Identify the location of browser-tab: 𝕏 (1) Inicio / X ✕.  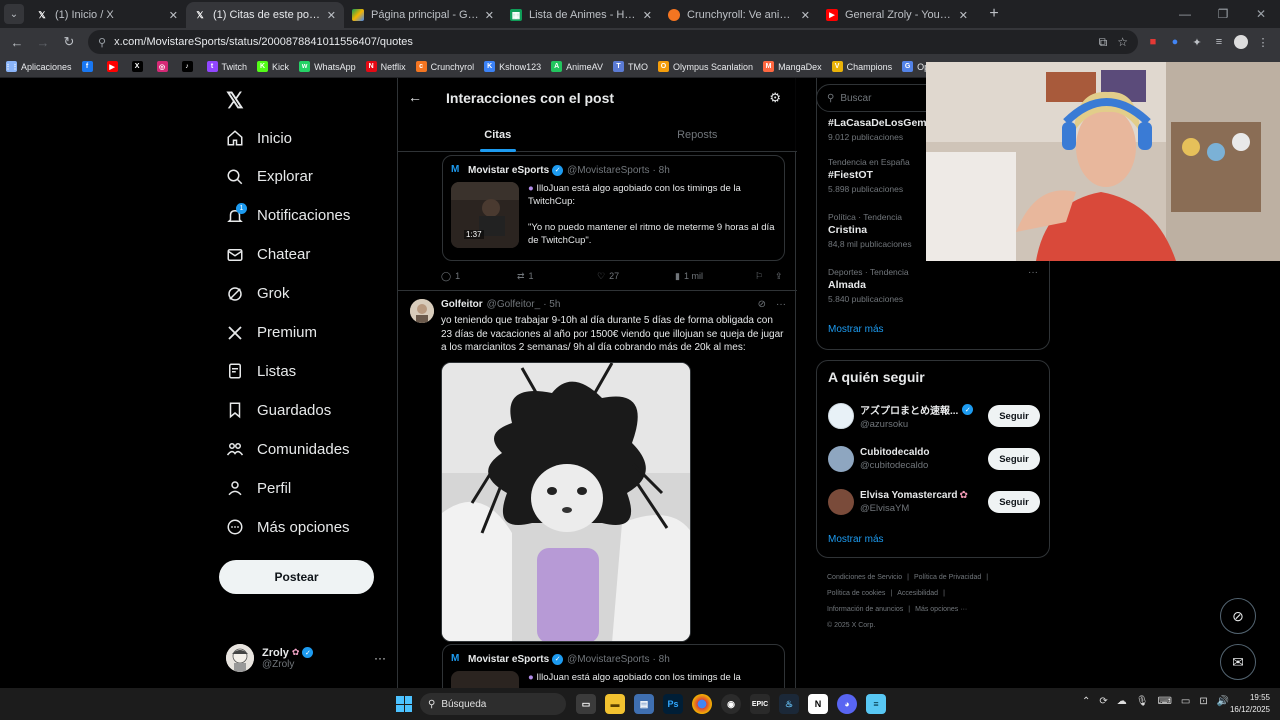
(107, 15).